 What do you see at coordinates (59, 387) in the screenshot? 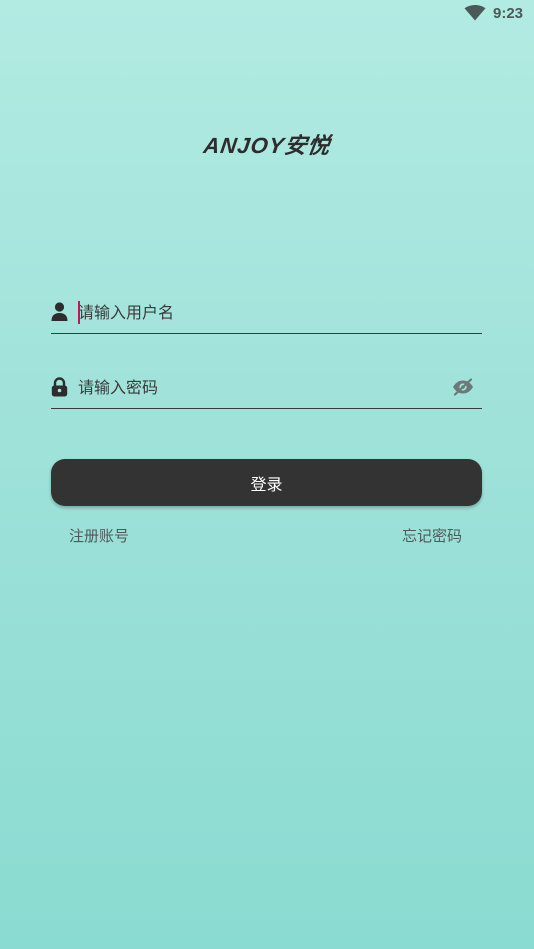
I see `lock-icon` at bounding box center [59, 387].